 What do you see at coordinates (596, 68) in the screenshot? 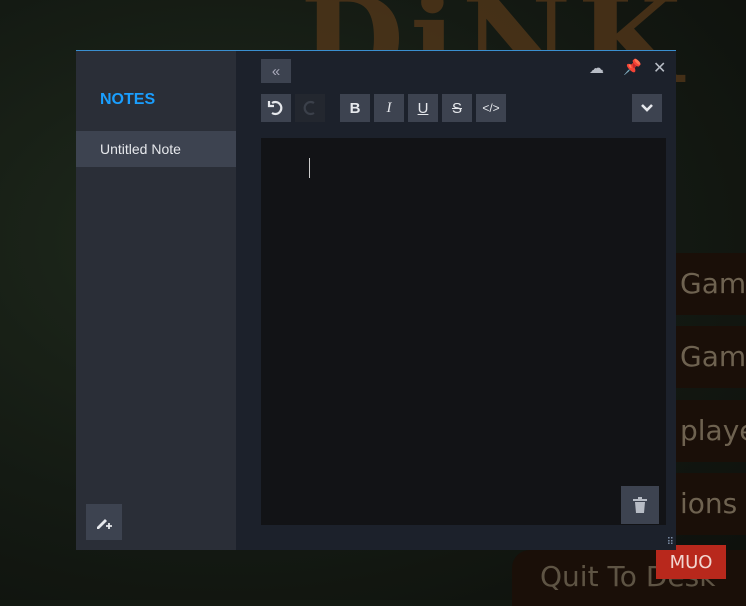
I see `cloud-upload-icon: ☁` at bounding box center [596, 68].